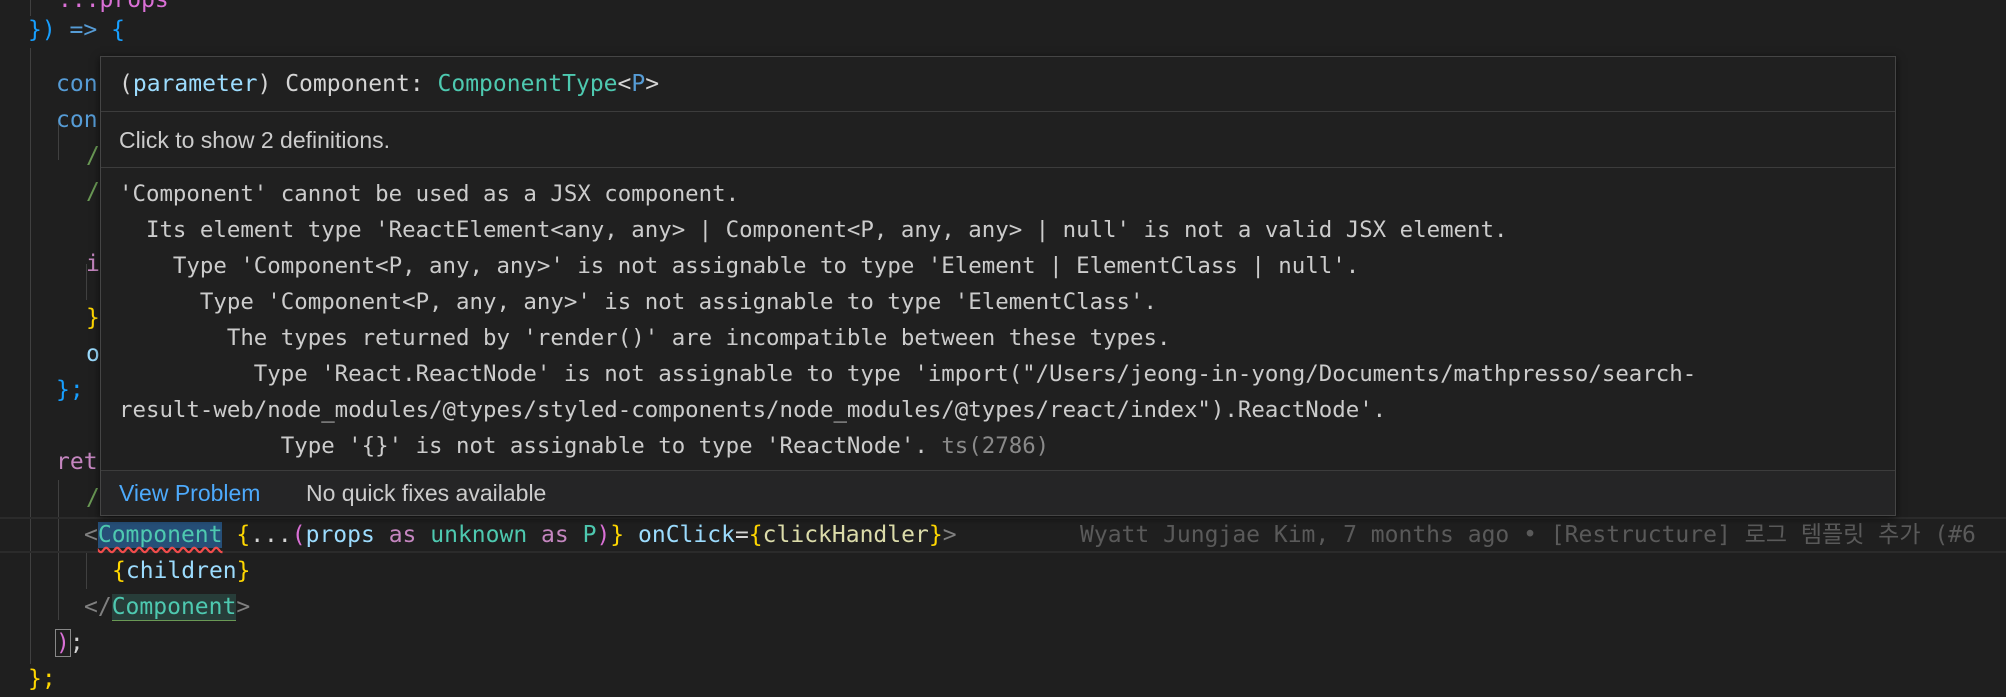 This screenshot has width=2006, height=697. I want to click on component-identifier-close: Component, so click(174, 607).